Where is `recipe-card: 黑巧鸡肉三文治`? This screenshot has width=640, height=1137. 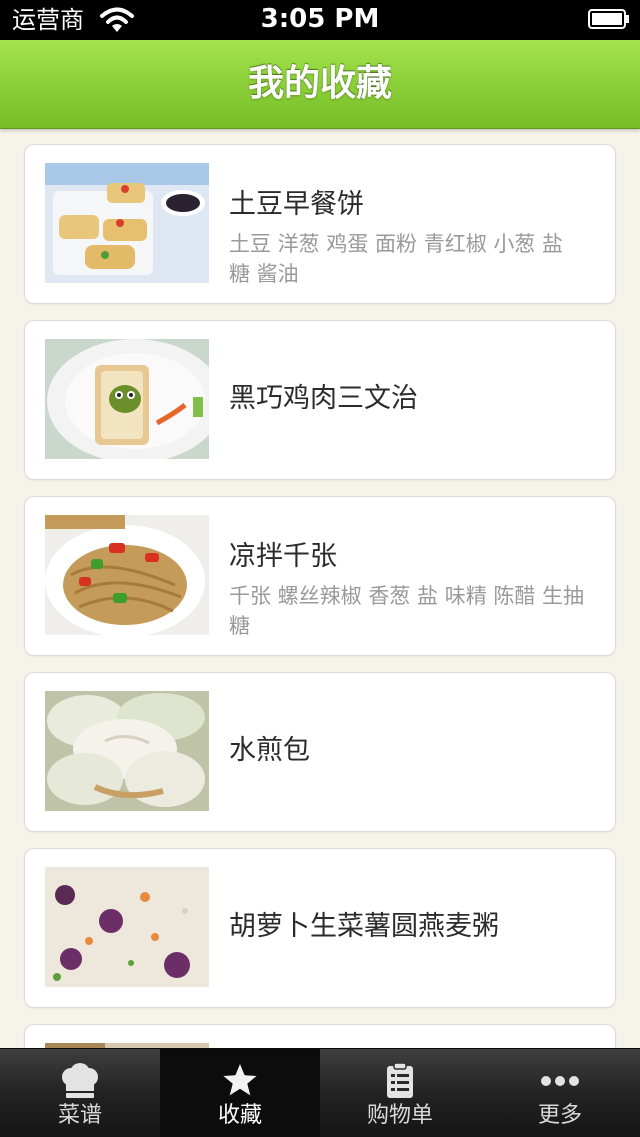 recipe-card: 黑巧鸡肉三文治 is located at coordinates (320, 400).